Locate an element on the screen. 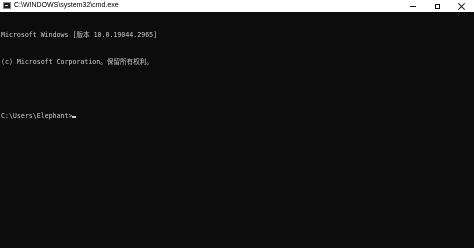  window-title: C:\WINDOWS\system32\cmd.exe is located at coordinates (66, 5).